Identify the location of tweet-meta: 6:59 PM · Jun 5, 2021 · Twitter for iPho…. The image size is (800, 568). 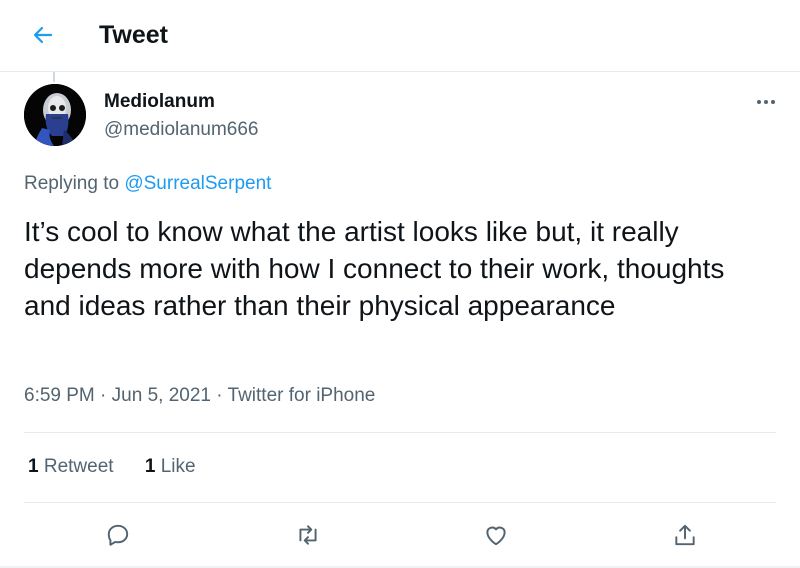
(199, 396).